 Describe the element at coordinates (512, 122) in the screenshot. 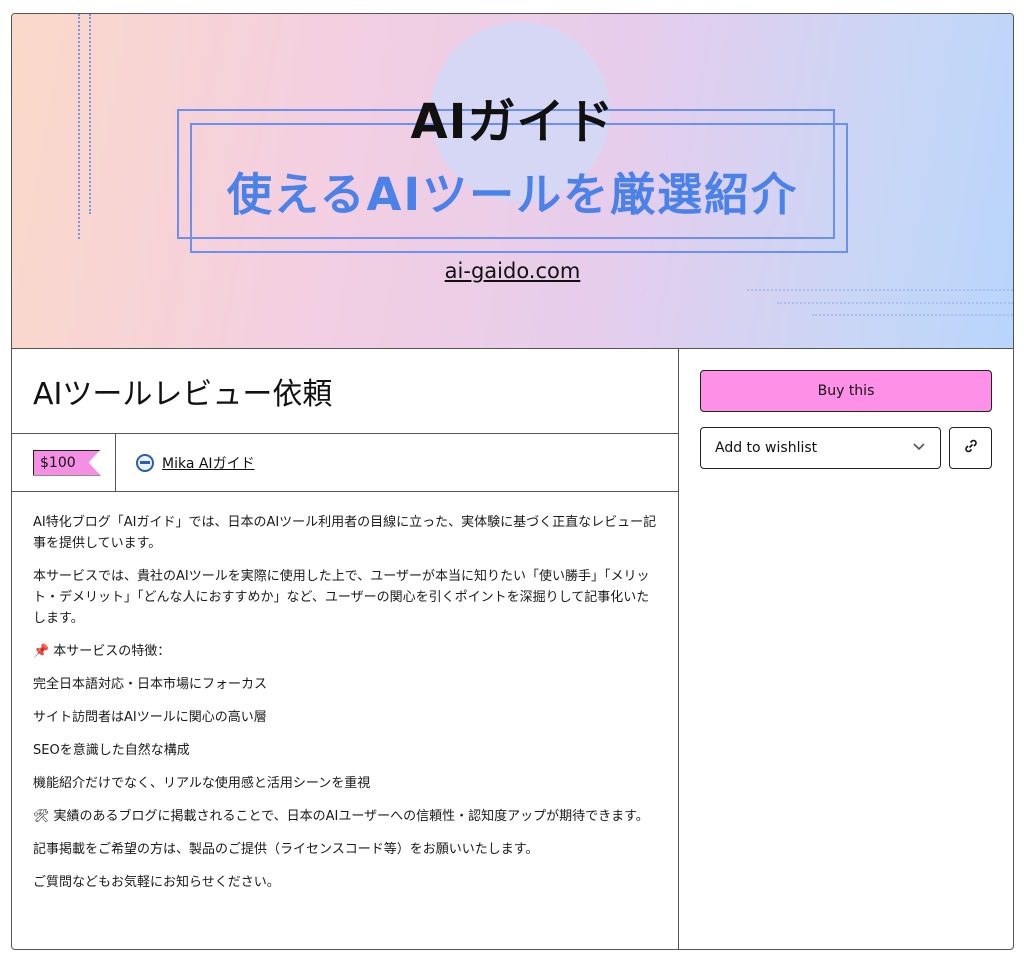

I see `banner-title: AIガイド` at that location.